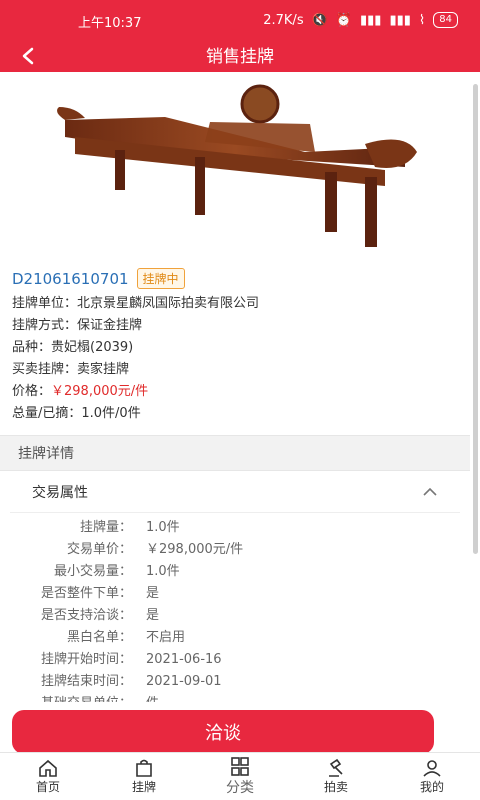 This screenshot has height=800, width=480. I want to click on list-item: 挂牌结束时间： 2021-09-01, so click(131, 681).